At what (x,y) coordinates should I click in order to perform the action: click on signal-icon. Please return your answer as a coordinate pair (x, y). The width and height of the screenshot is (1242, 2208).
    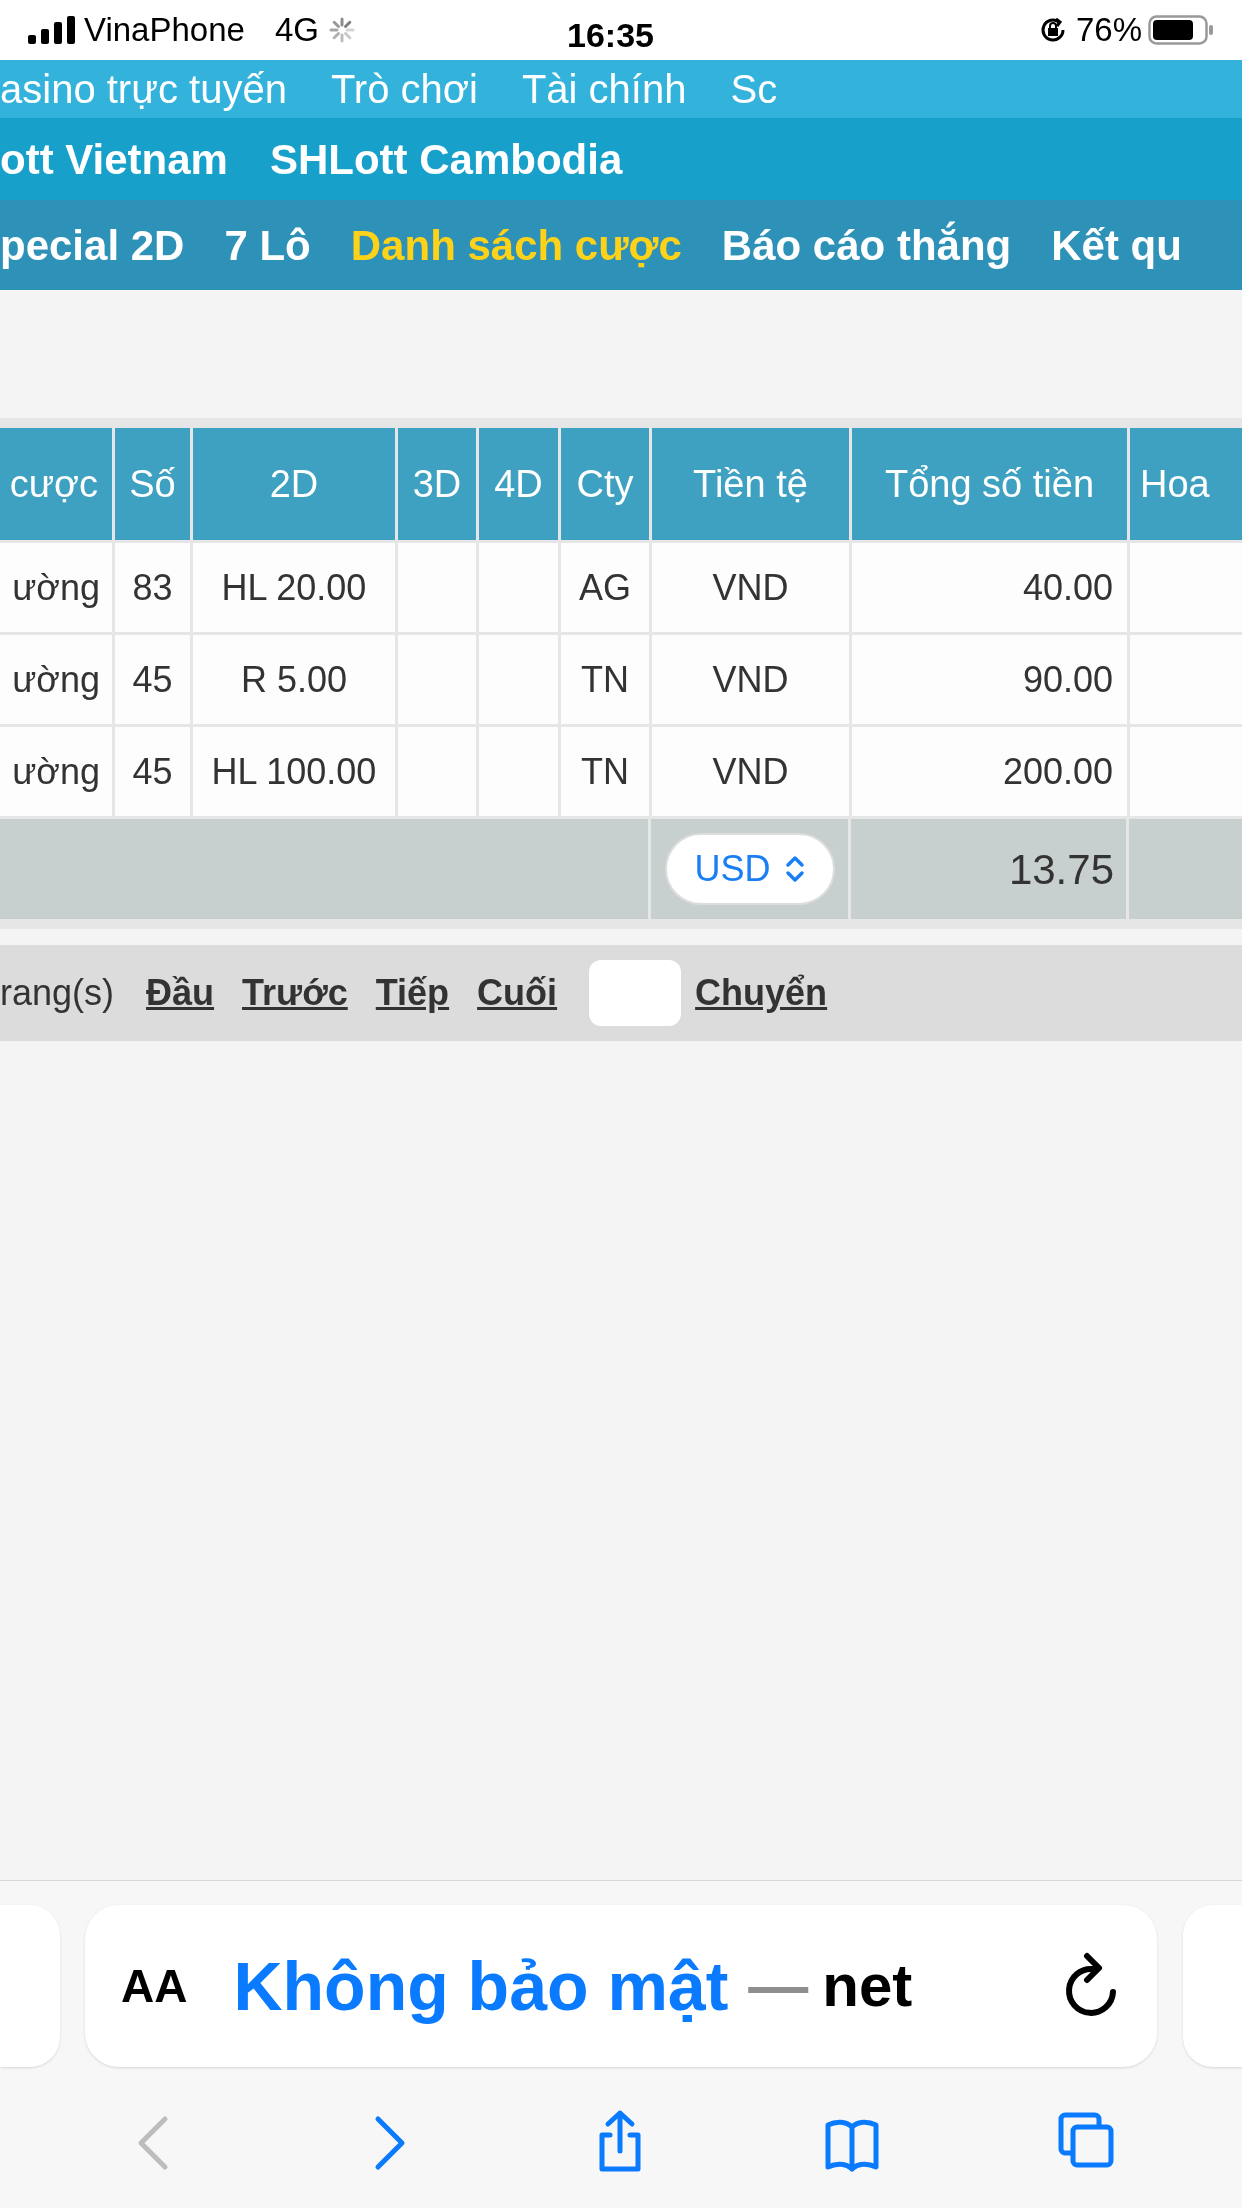
    Looking at the image, I should click on (53, 30).